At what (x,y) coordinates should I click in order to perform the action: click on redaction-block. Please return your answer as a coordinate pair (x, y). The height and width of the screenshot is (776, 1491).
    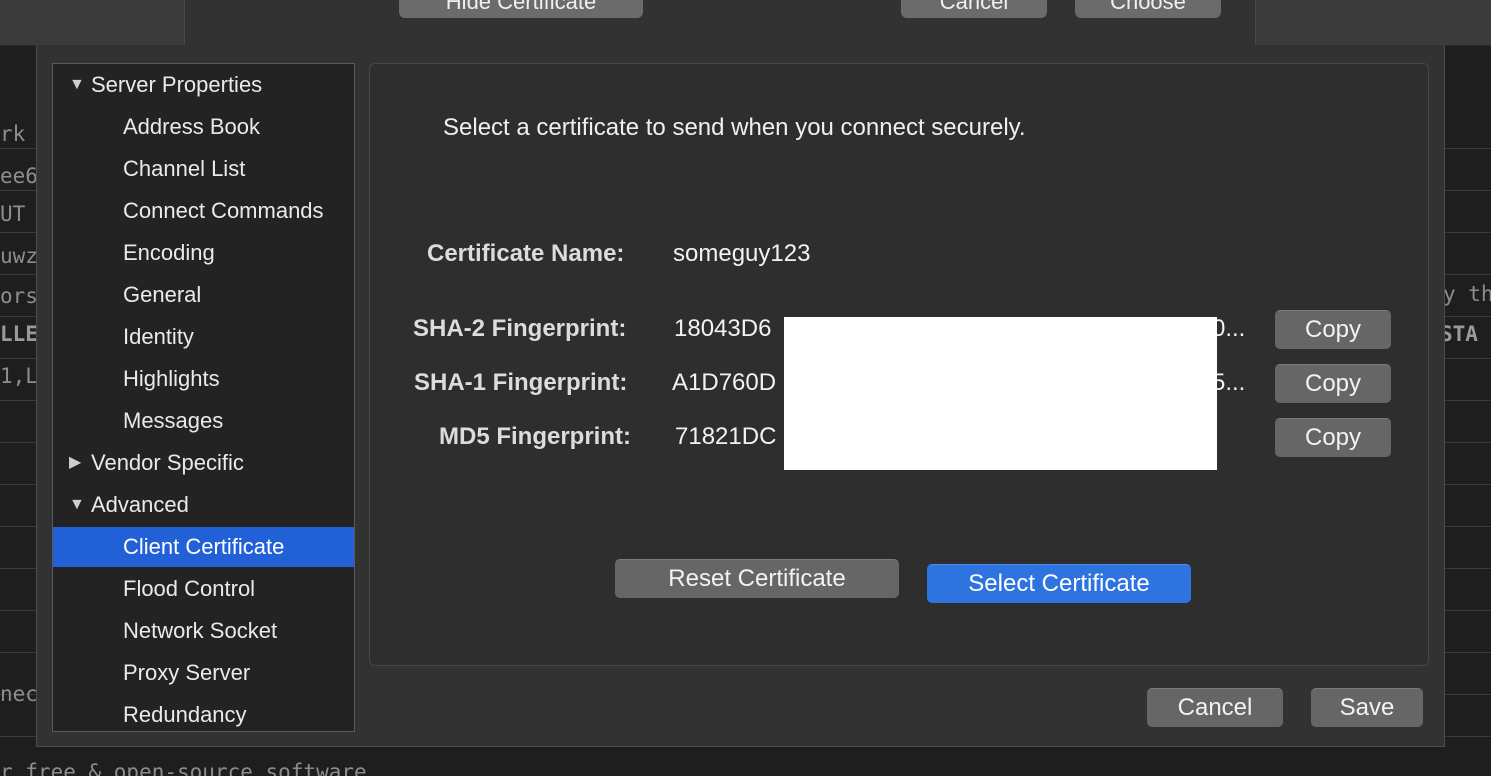
    Looking at the image, I should click on (1000, 393).